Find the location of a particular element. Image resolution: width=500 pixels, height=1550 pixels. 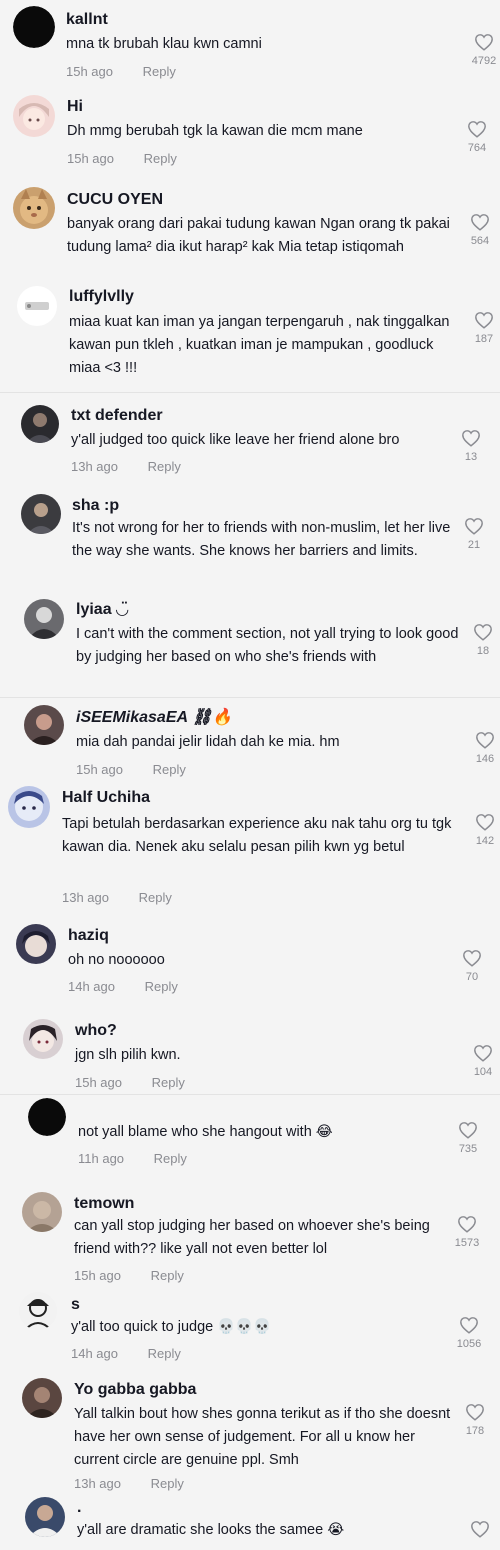

like-button: 4792 is located at coordinates (482, 50).